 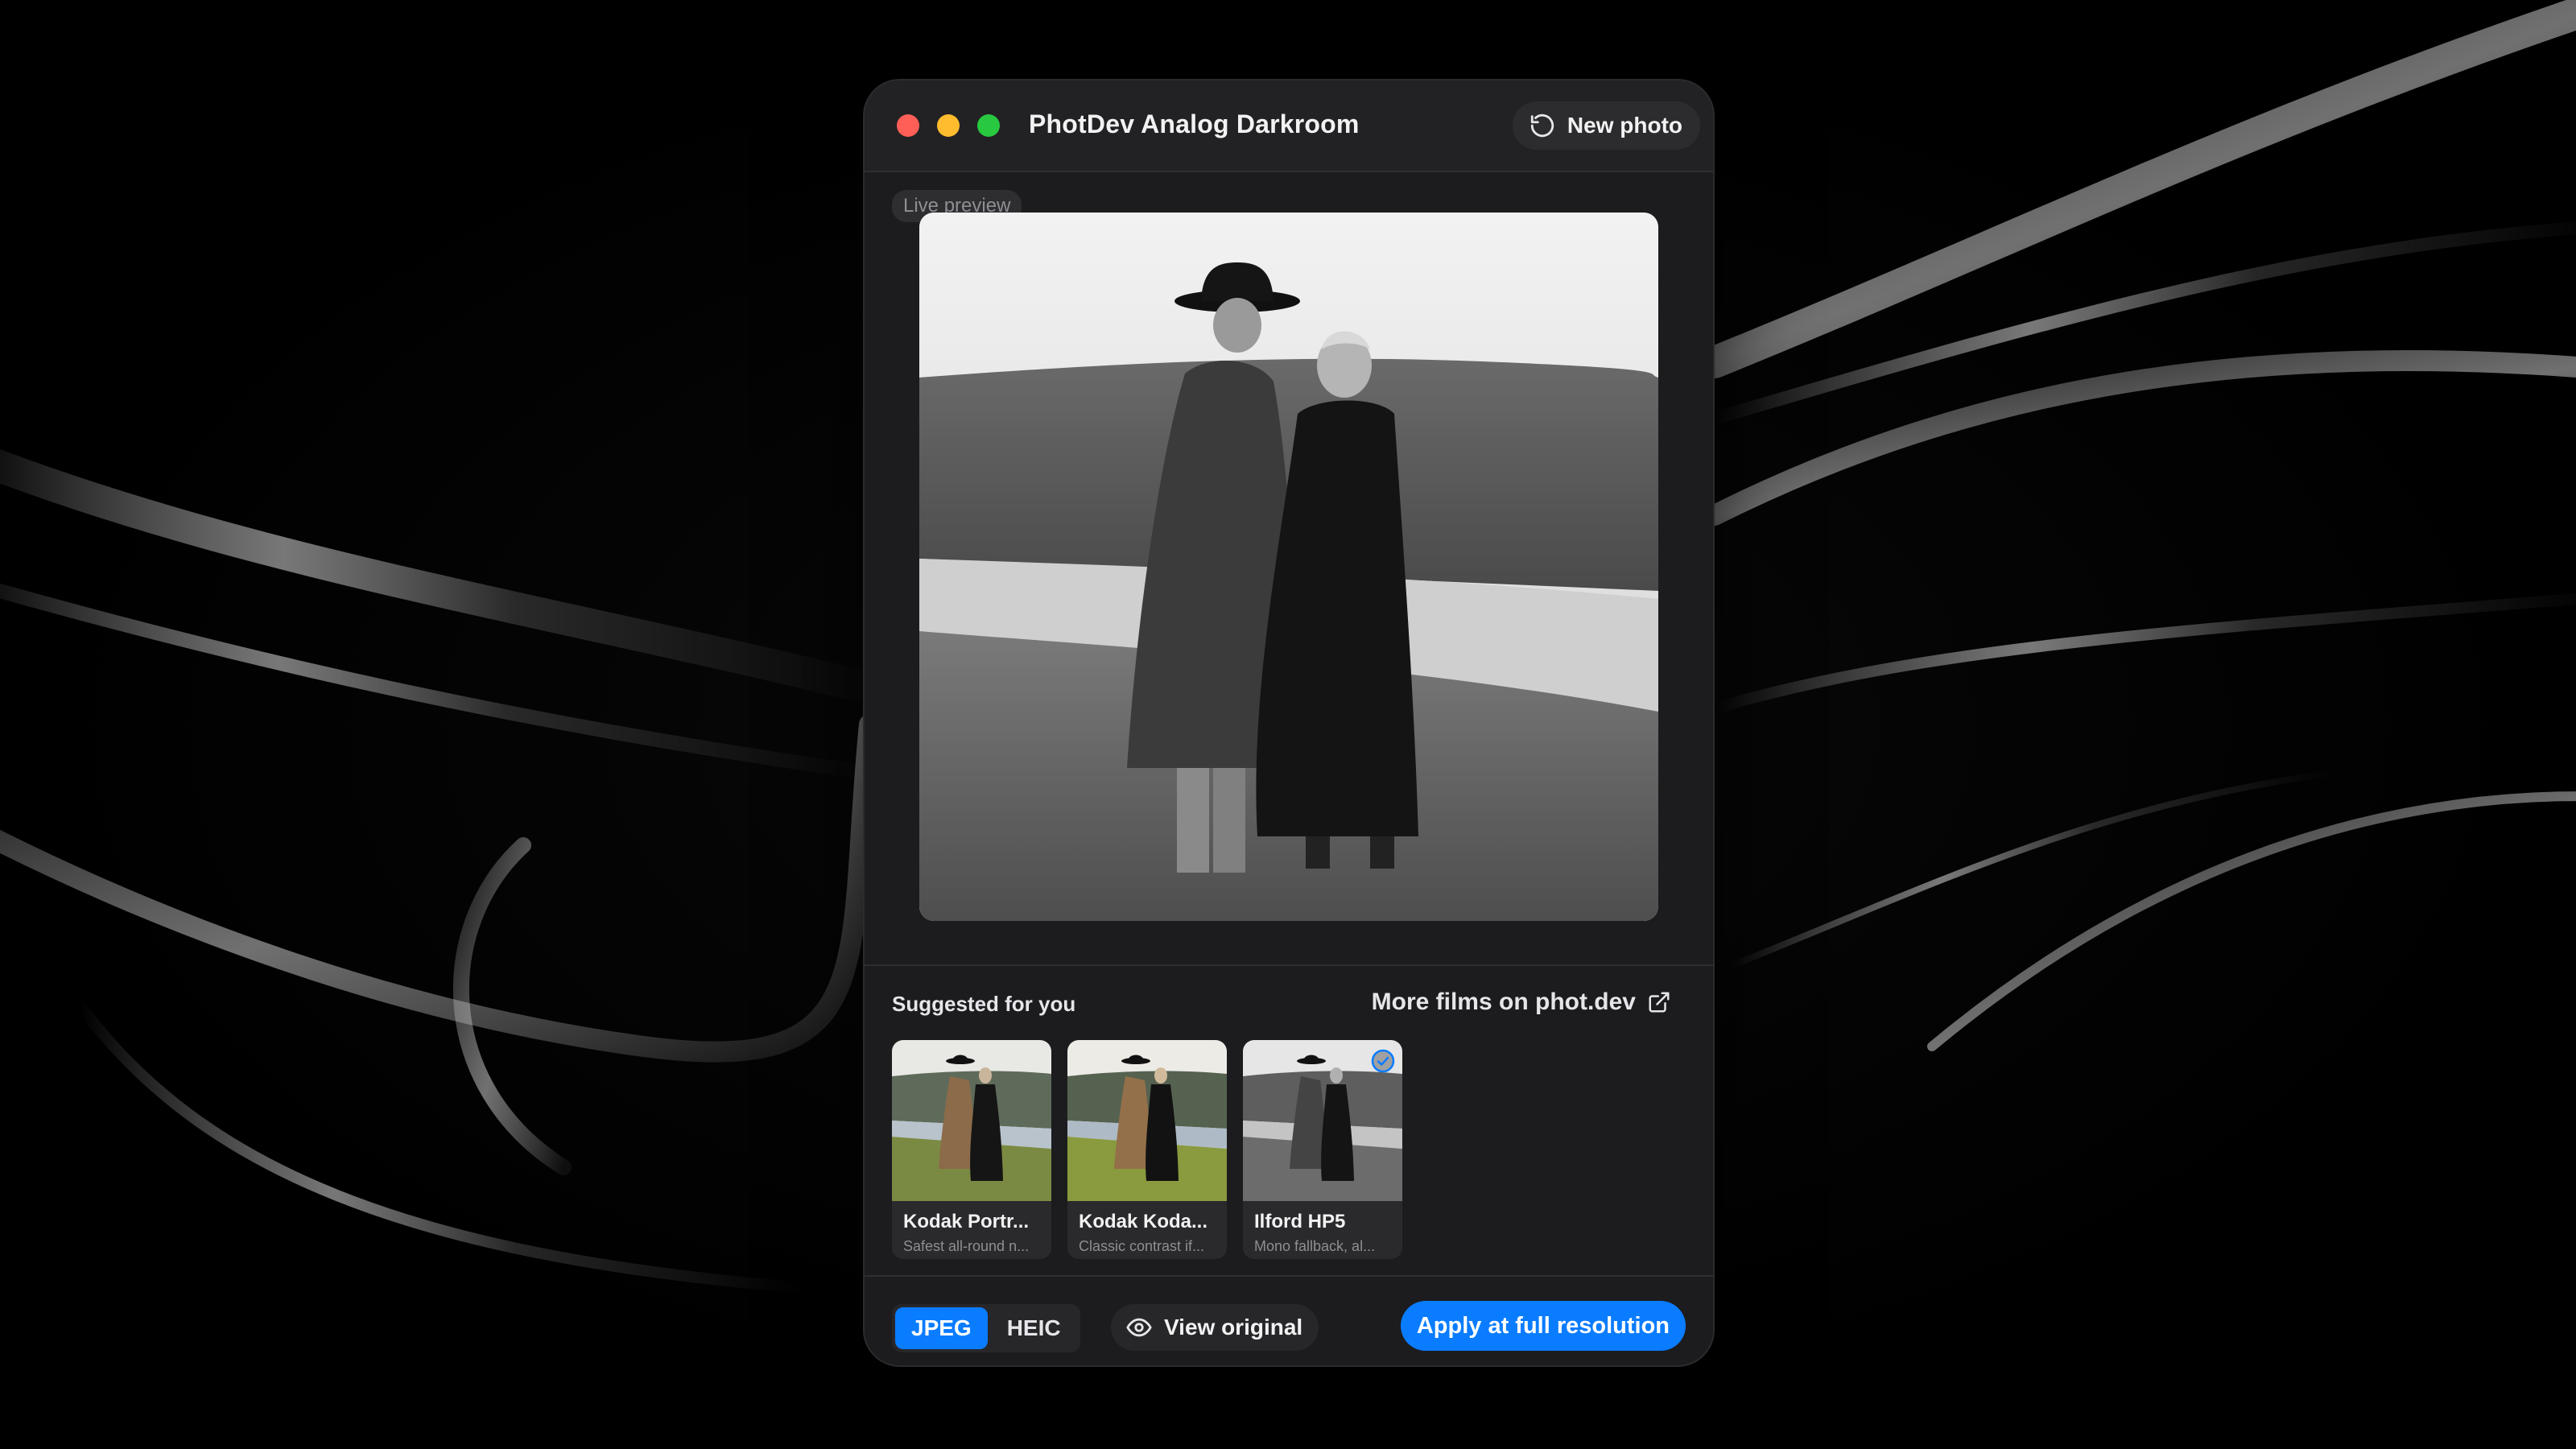 What do you see at coordinates (1659, 1002) in the screenshot?
I see `external-link-icon` at bounding box center [1659, 1002].